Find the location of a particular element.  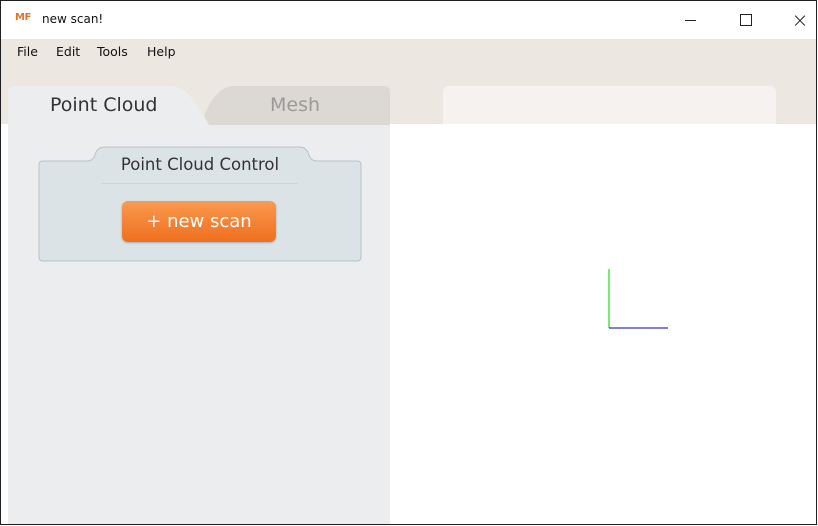

control-panel-title: Point Cloud Control is located at coordinates (200, 164).